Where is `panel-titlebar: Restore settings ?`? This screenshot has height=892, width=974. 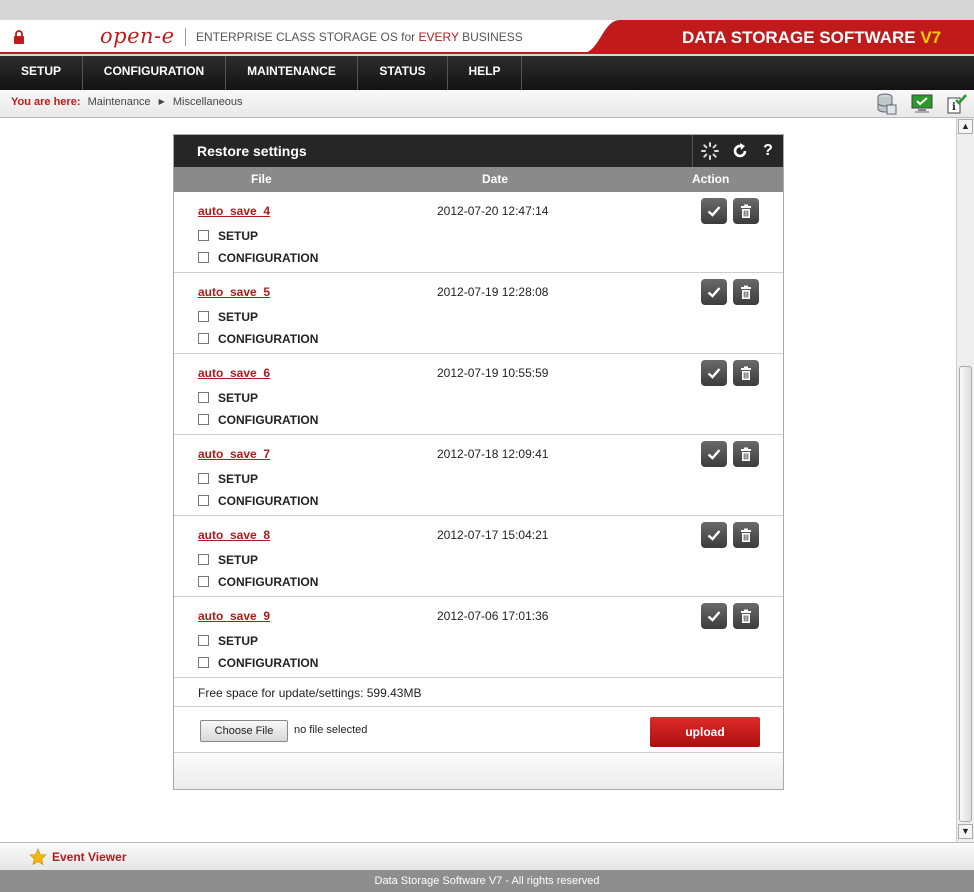 panel-titlebar: Restore settings ? is located at coordinates (478, 151).